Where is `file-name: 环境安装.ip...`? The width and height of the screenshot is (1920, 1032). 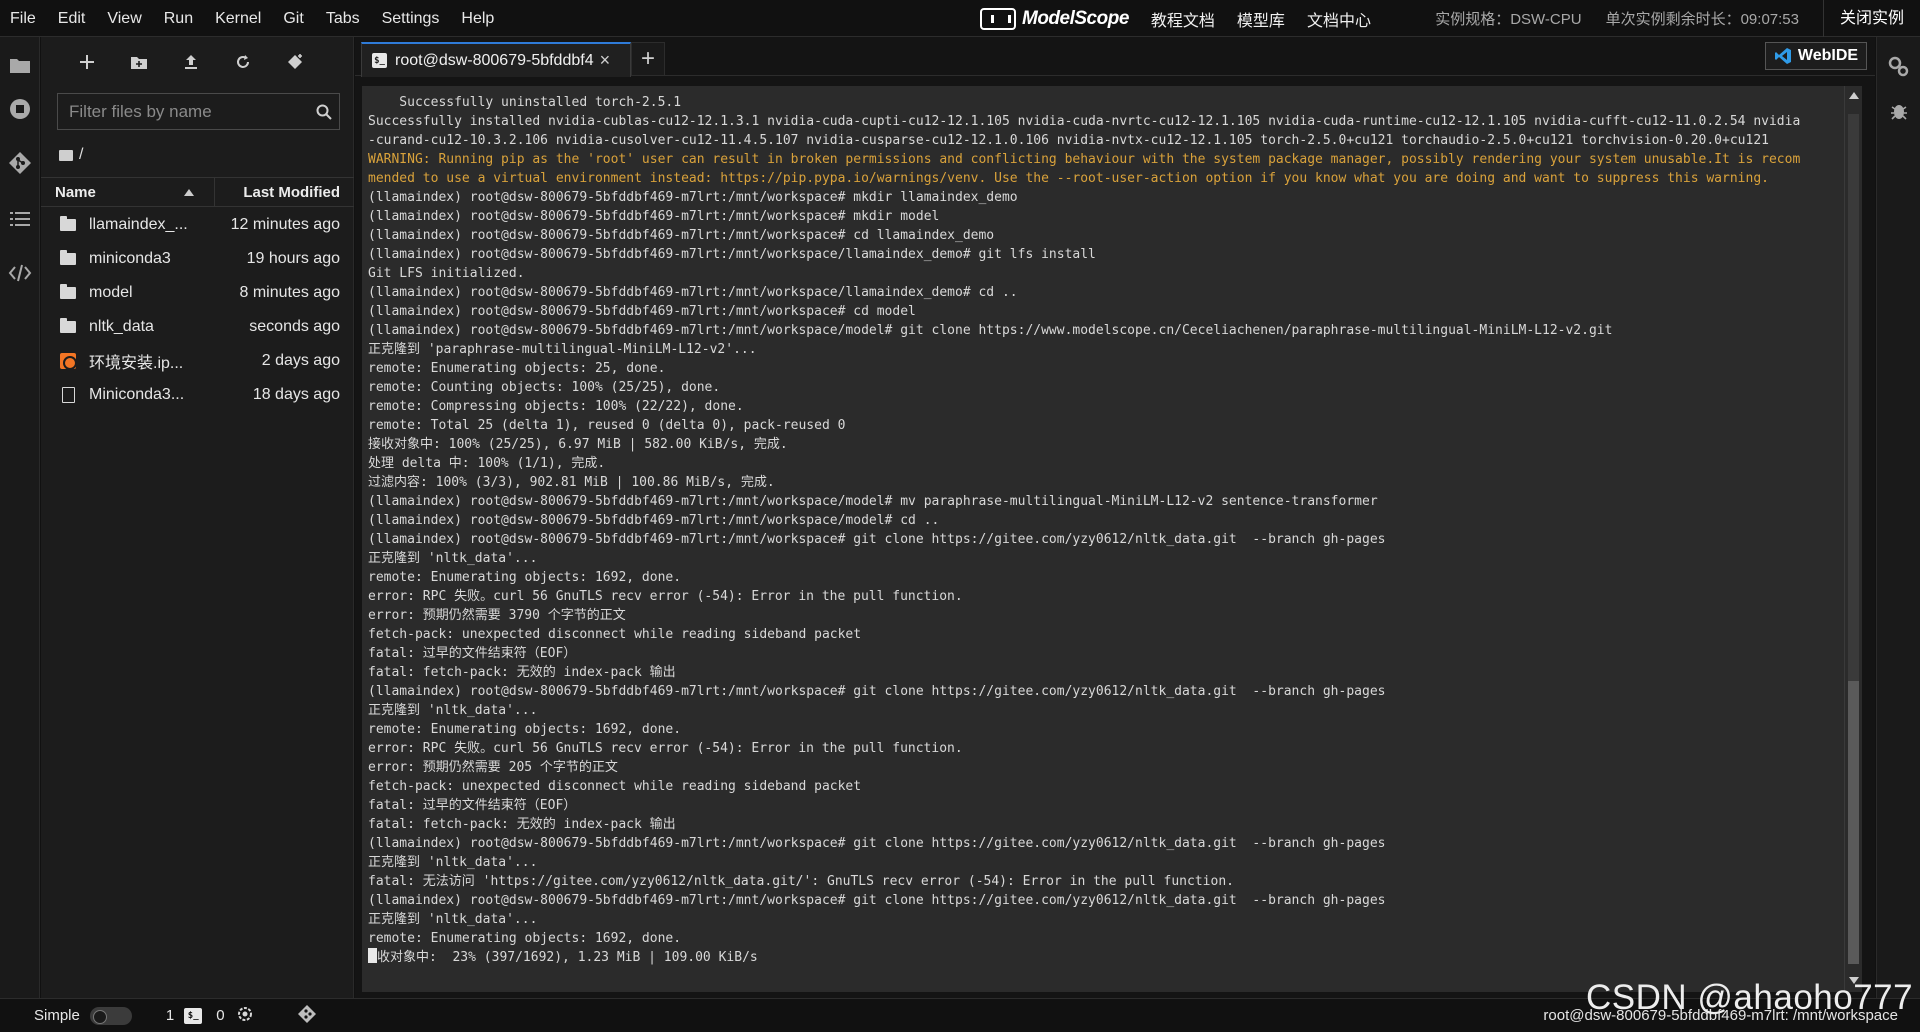 file-name: 环境安装.ip... is located at coordinates (136, 363).